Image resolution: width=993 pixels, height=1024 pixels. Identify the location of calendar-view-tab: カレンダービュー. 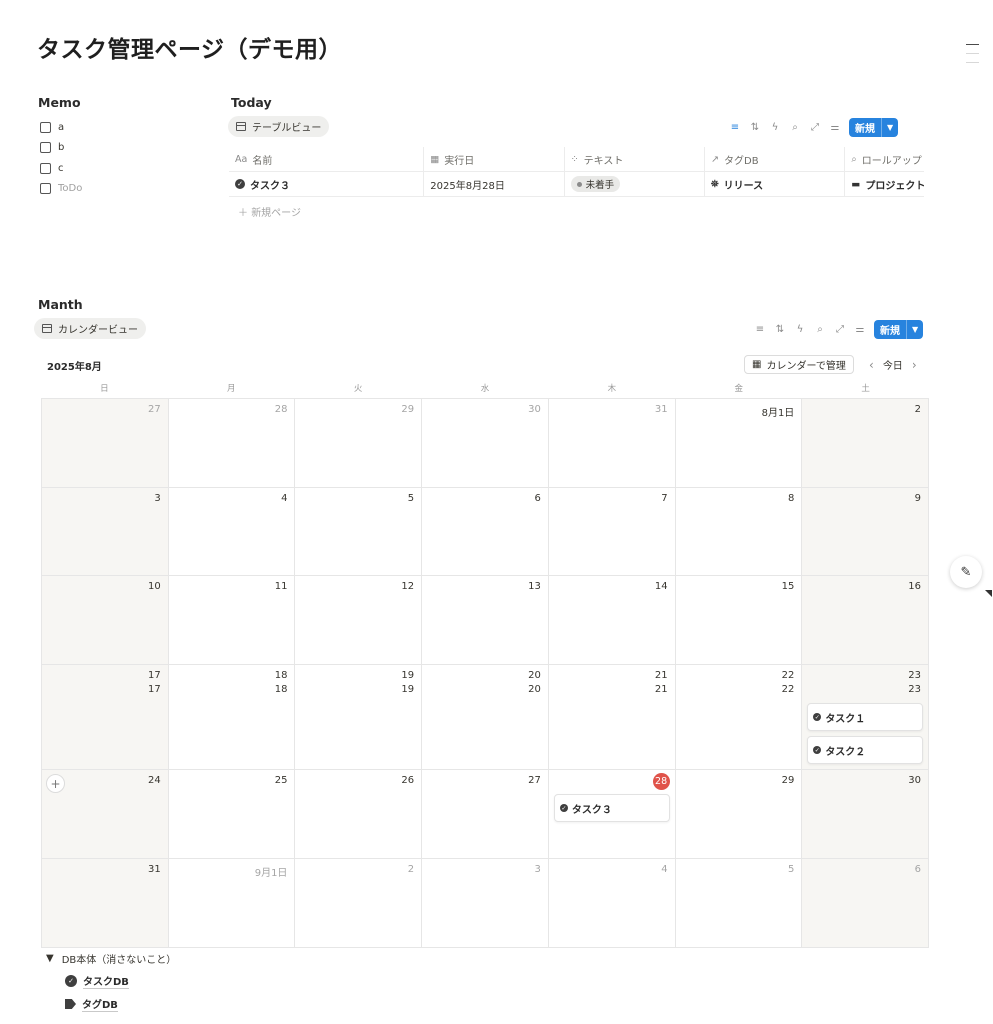
(90, 328).